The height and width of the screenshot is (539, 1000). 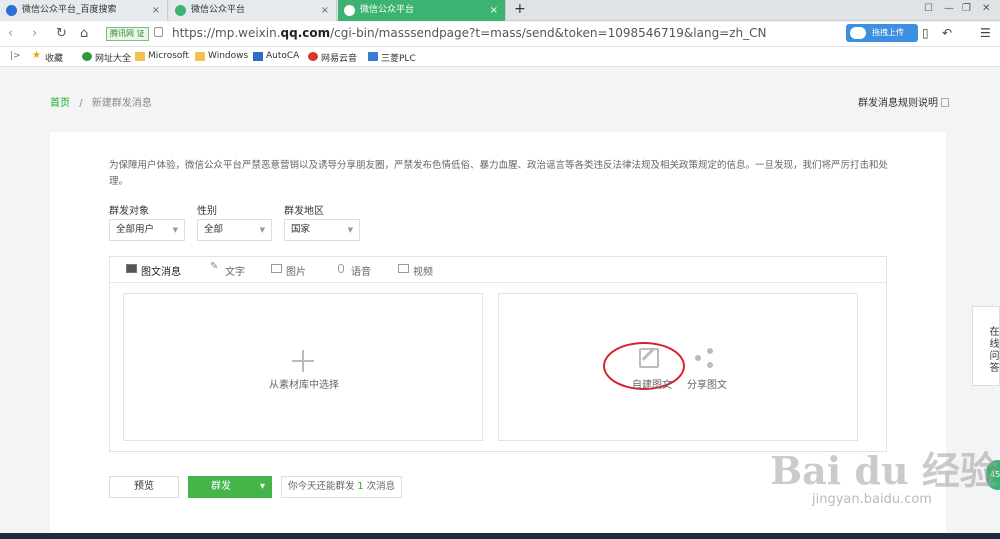 I want to click on online-qa-button: 在线问答, so click(x=986, y=346).